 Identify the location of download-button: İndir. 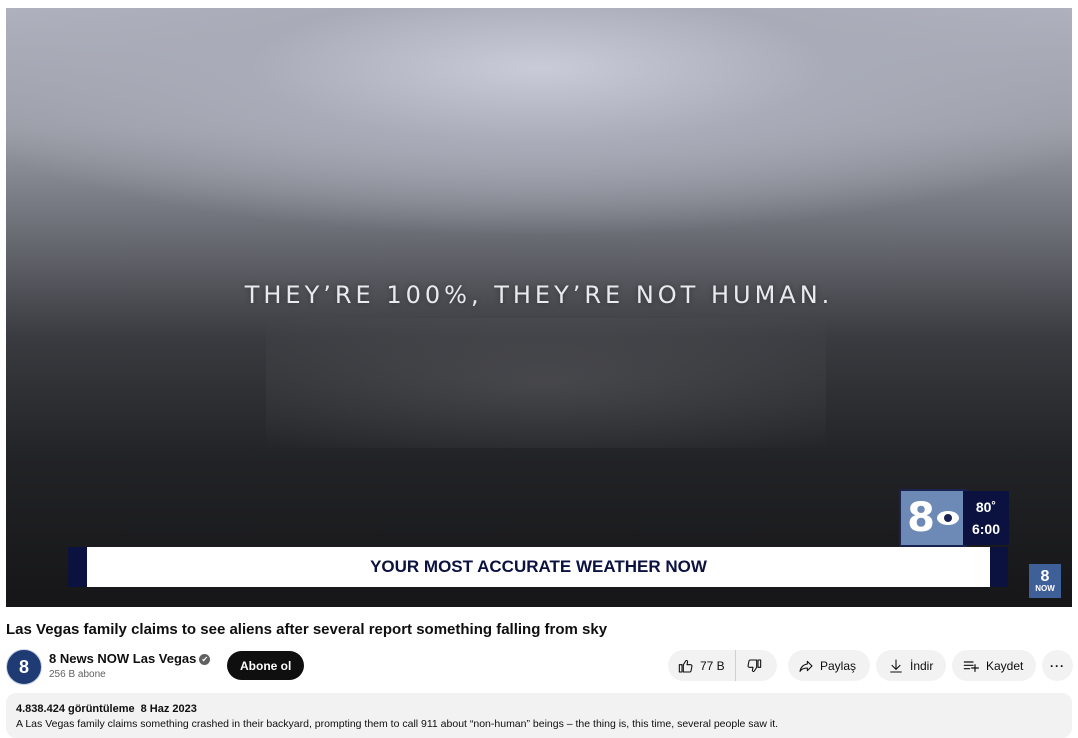
(911, 665).